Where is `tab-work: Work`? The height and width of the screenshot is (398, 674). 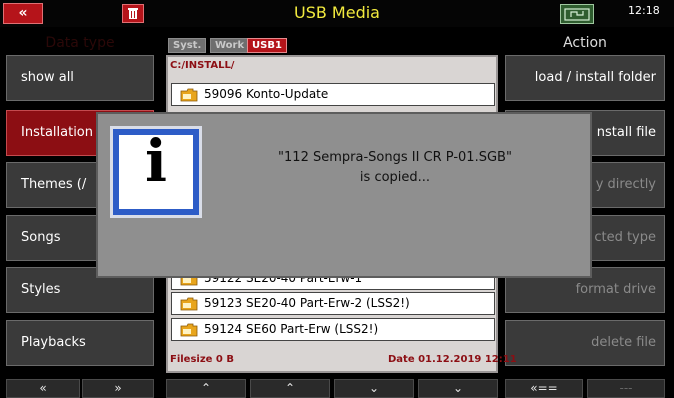 tab-work: Work is located at coordinates (230, 45).